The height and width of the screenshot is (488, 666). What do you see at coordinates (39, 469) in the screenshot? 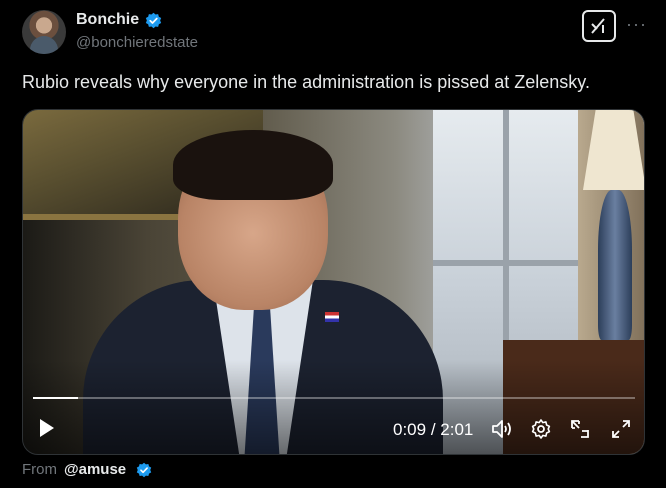
I see `attribution-prefix: From` at bounding box center [39, 469].